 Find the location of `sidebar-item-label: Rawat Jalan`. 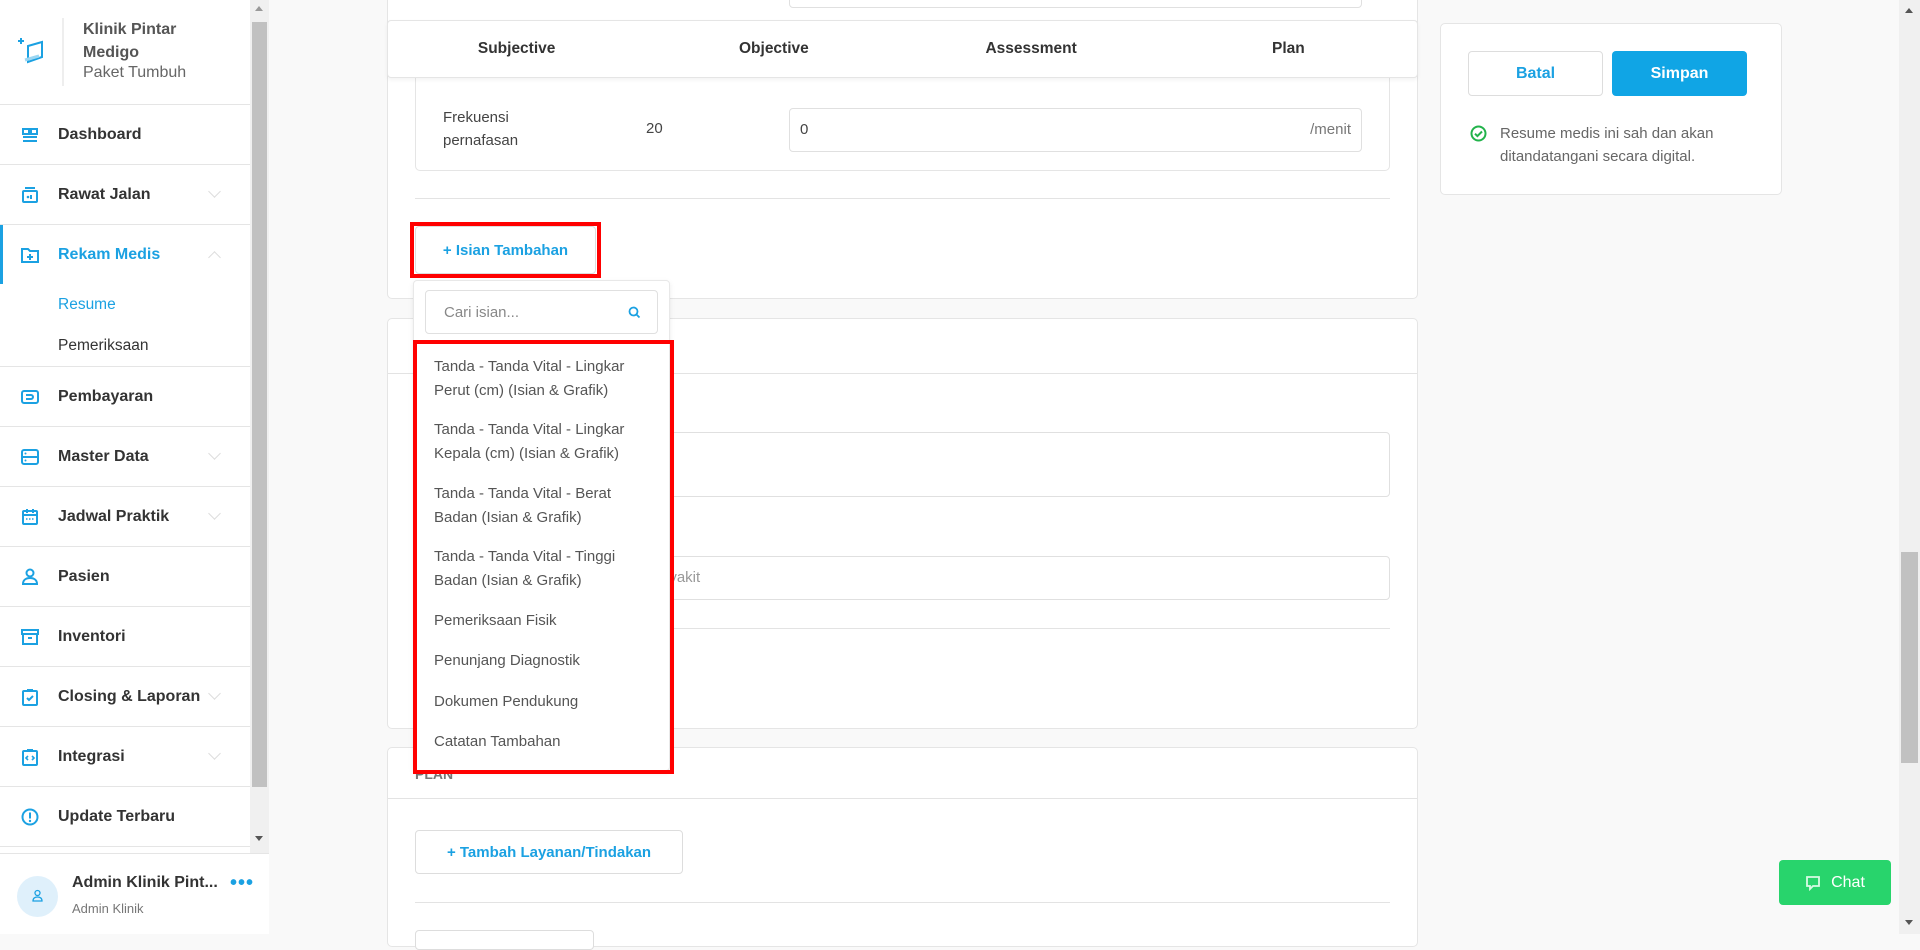

sidebar-item-label: Rawat Jalan is located at coordinates (104, 194).